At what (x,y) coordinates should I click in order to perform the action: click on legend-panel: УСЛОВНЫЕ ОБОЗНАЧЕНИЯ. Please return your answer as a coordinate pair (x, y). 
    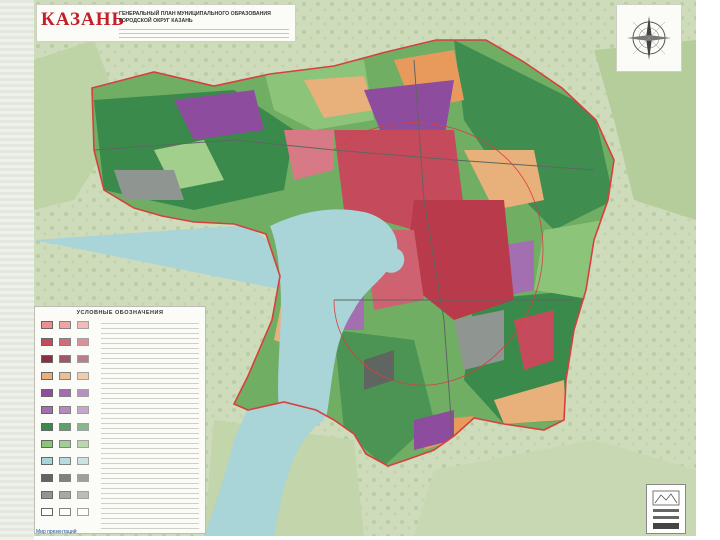
    Looking at the image, I should click on (120, 420).